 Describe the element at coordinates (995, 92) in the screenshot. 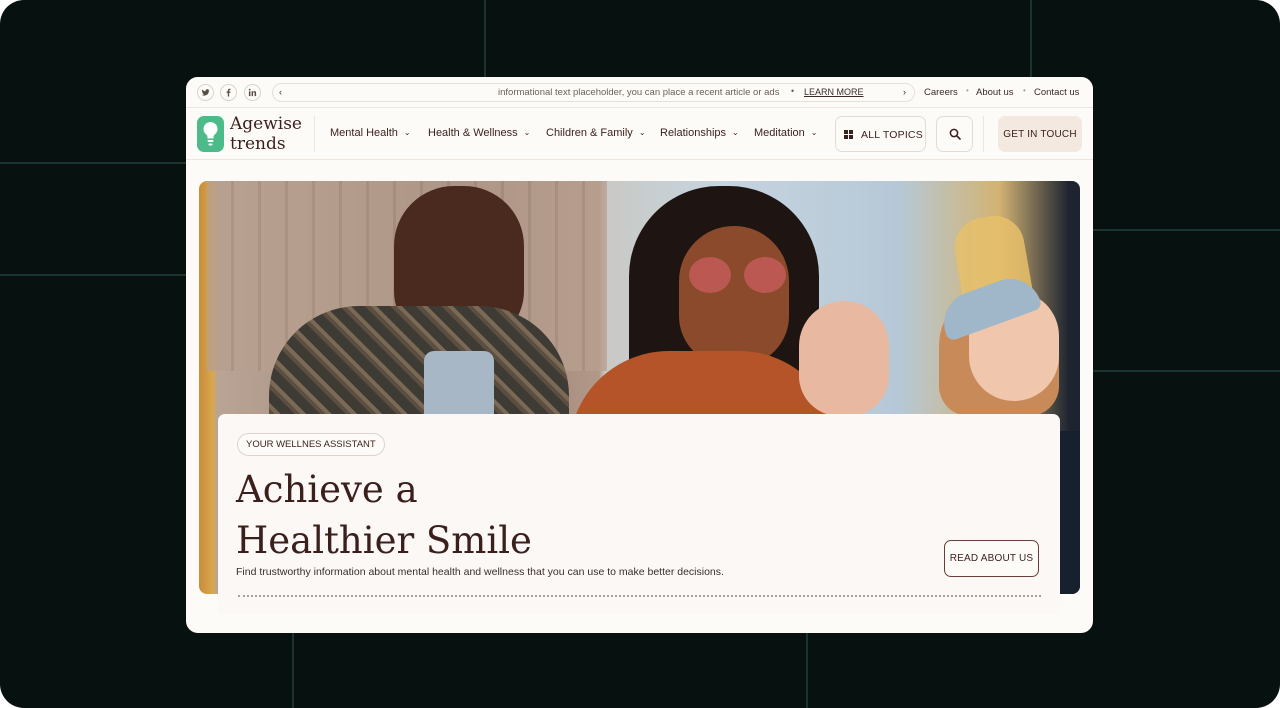

I see `about-us-link: About us` at that location.